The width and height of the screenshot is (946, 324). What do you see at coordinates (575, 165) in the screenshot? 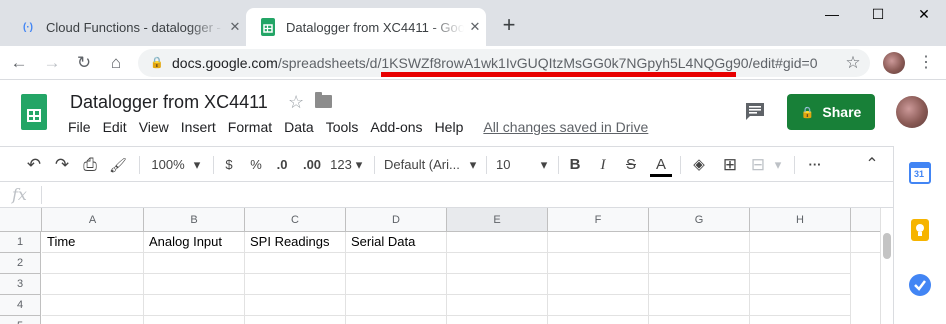
I see `bold-button: B` at bounding box center [575, 165].